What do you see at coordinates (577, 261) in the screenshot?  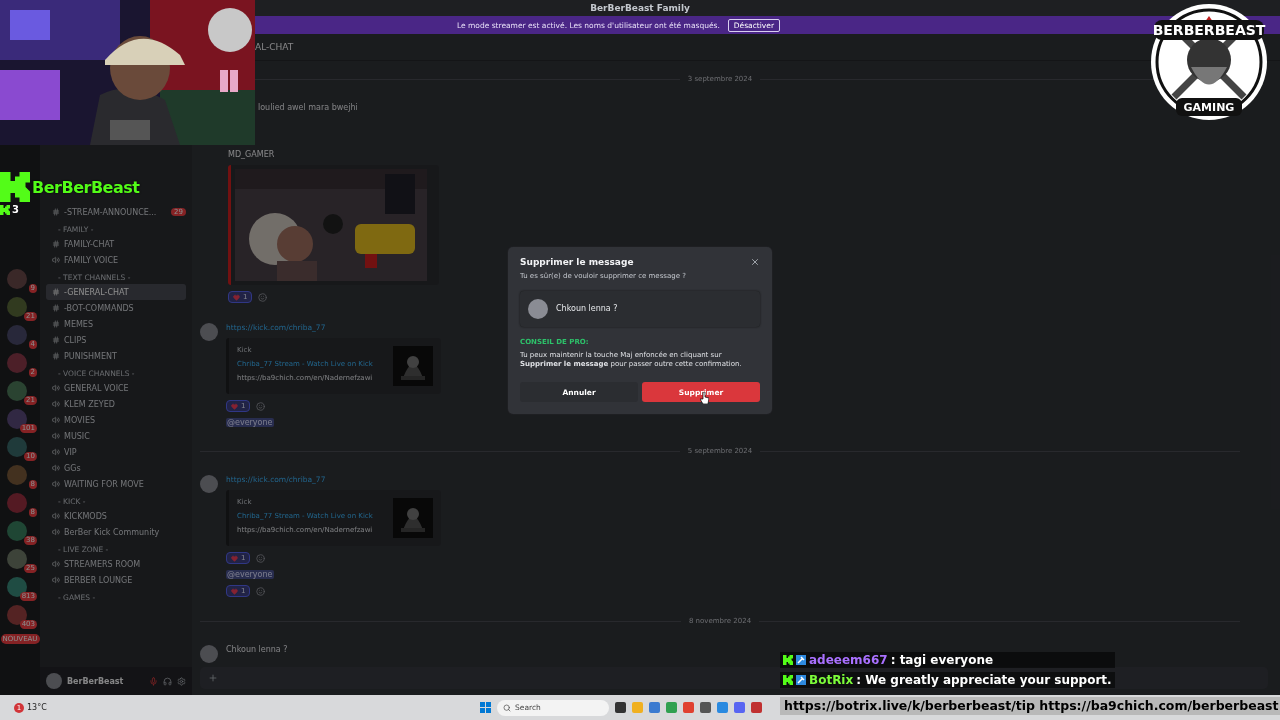 I see `dialog-title: Supprimer le message` at bounding box center [577, 261].